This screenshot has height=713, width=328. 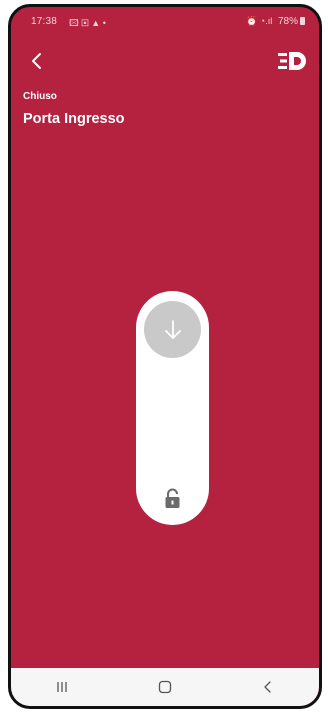 I want to click on door-name-title: Porta Ingresso, so click(x=74, y=119).